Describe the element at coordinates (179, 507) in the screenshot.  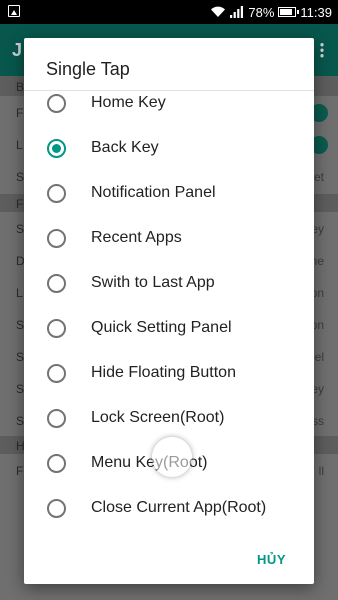
I see `option-label: Close Current App(Root)` at that location.